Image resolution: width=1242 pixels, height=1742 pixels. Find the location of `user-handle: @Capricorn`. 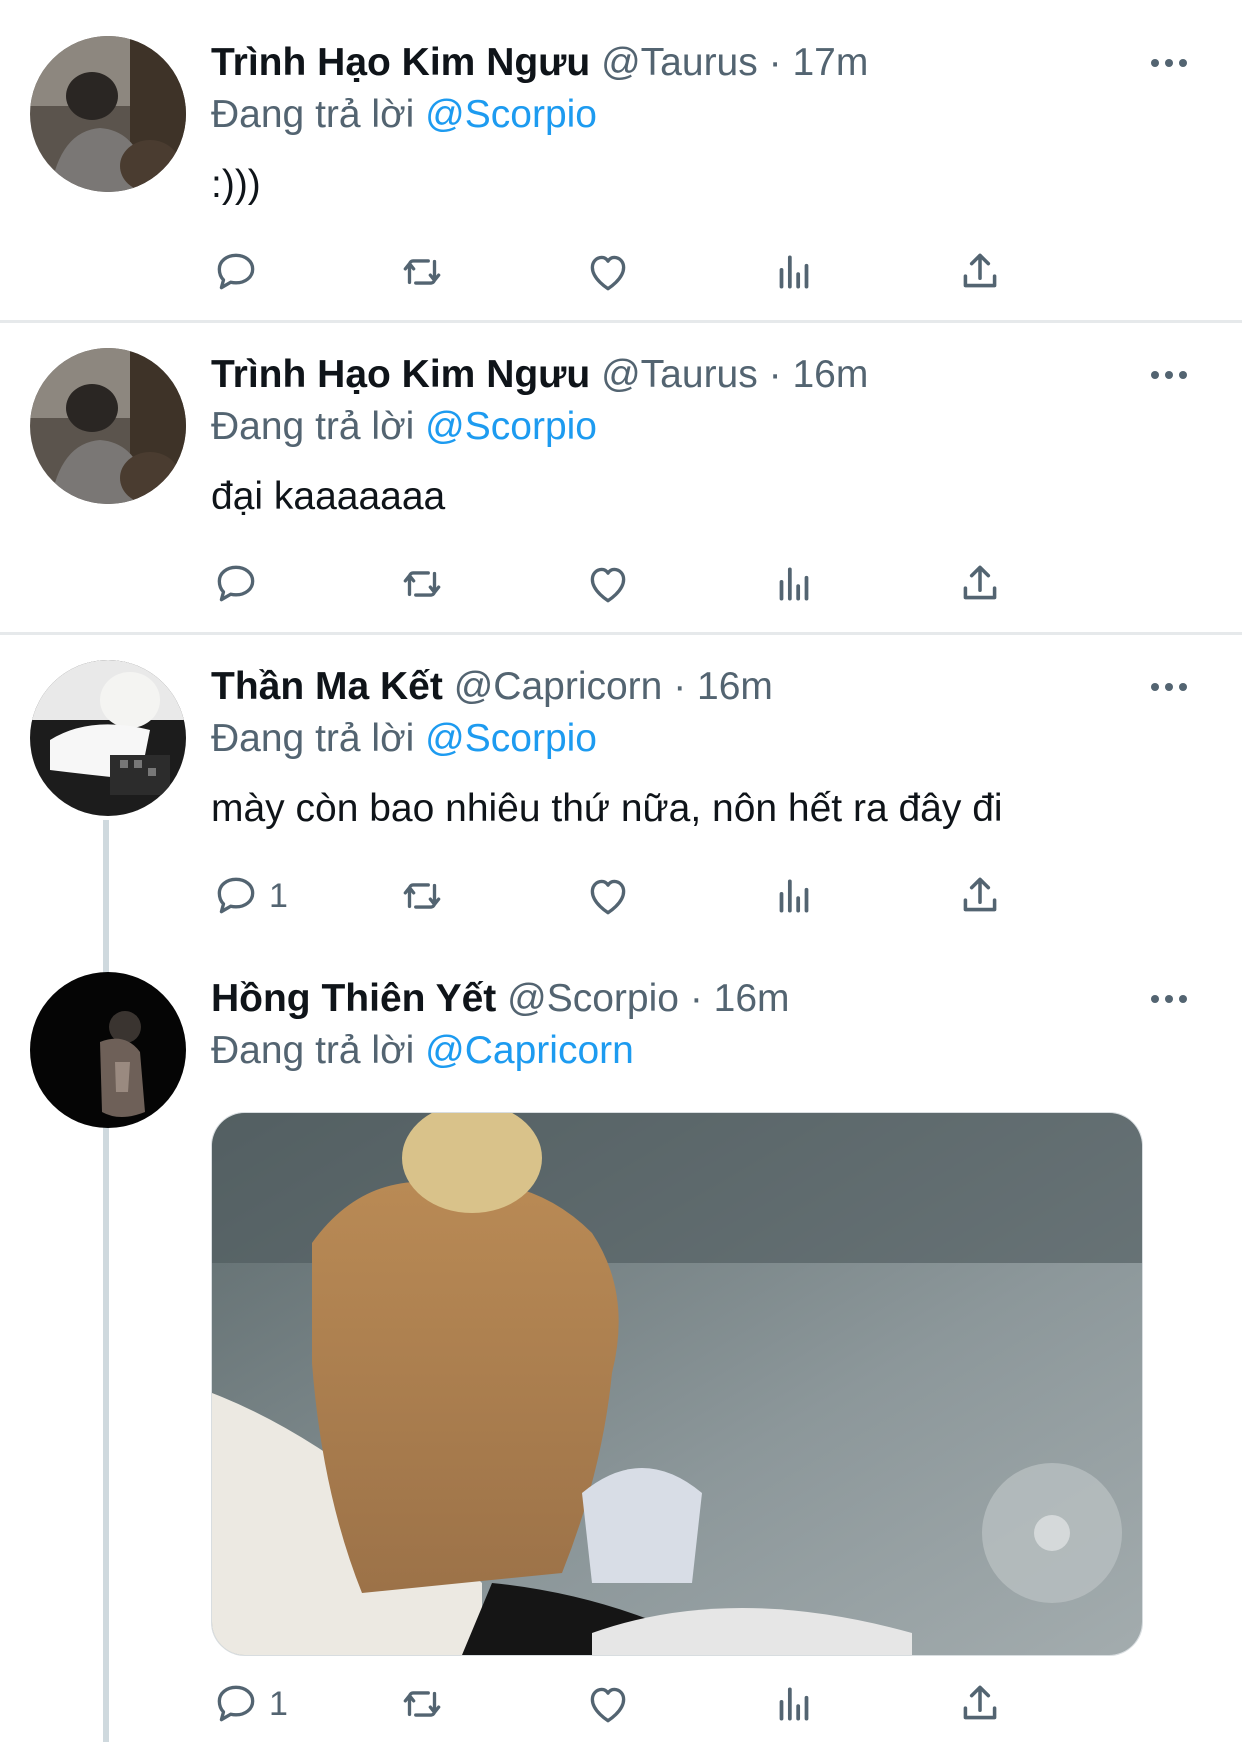

user-handle: @Capricorn is located at coordinates (558, 686).